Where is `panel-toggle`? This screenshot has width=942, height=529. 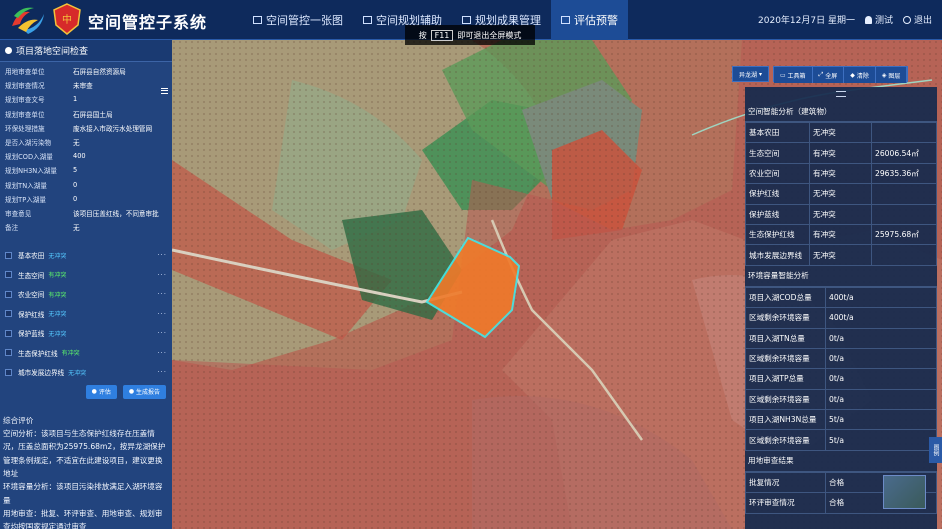
panel-toggle is located at coordinates (841, 94).